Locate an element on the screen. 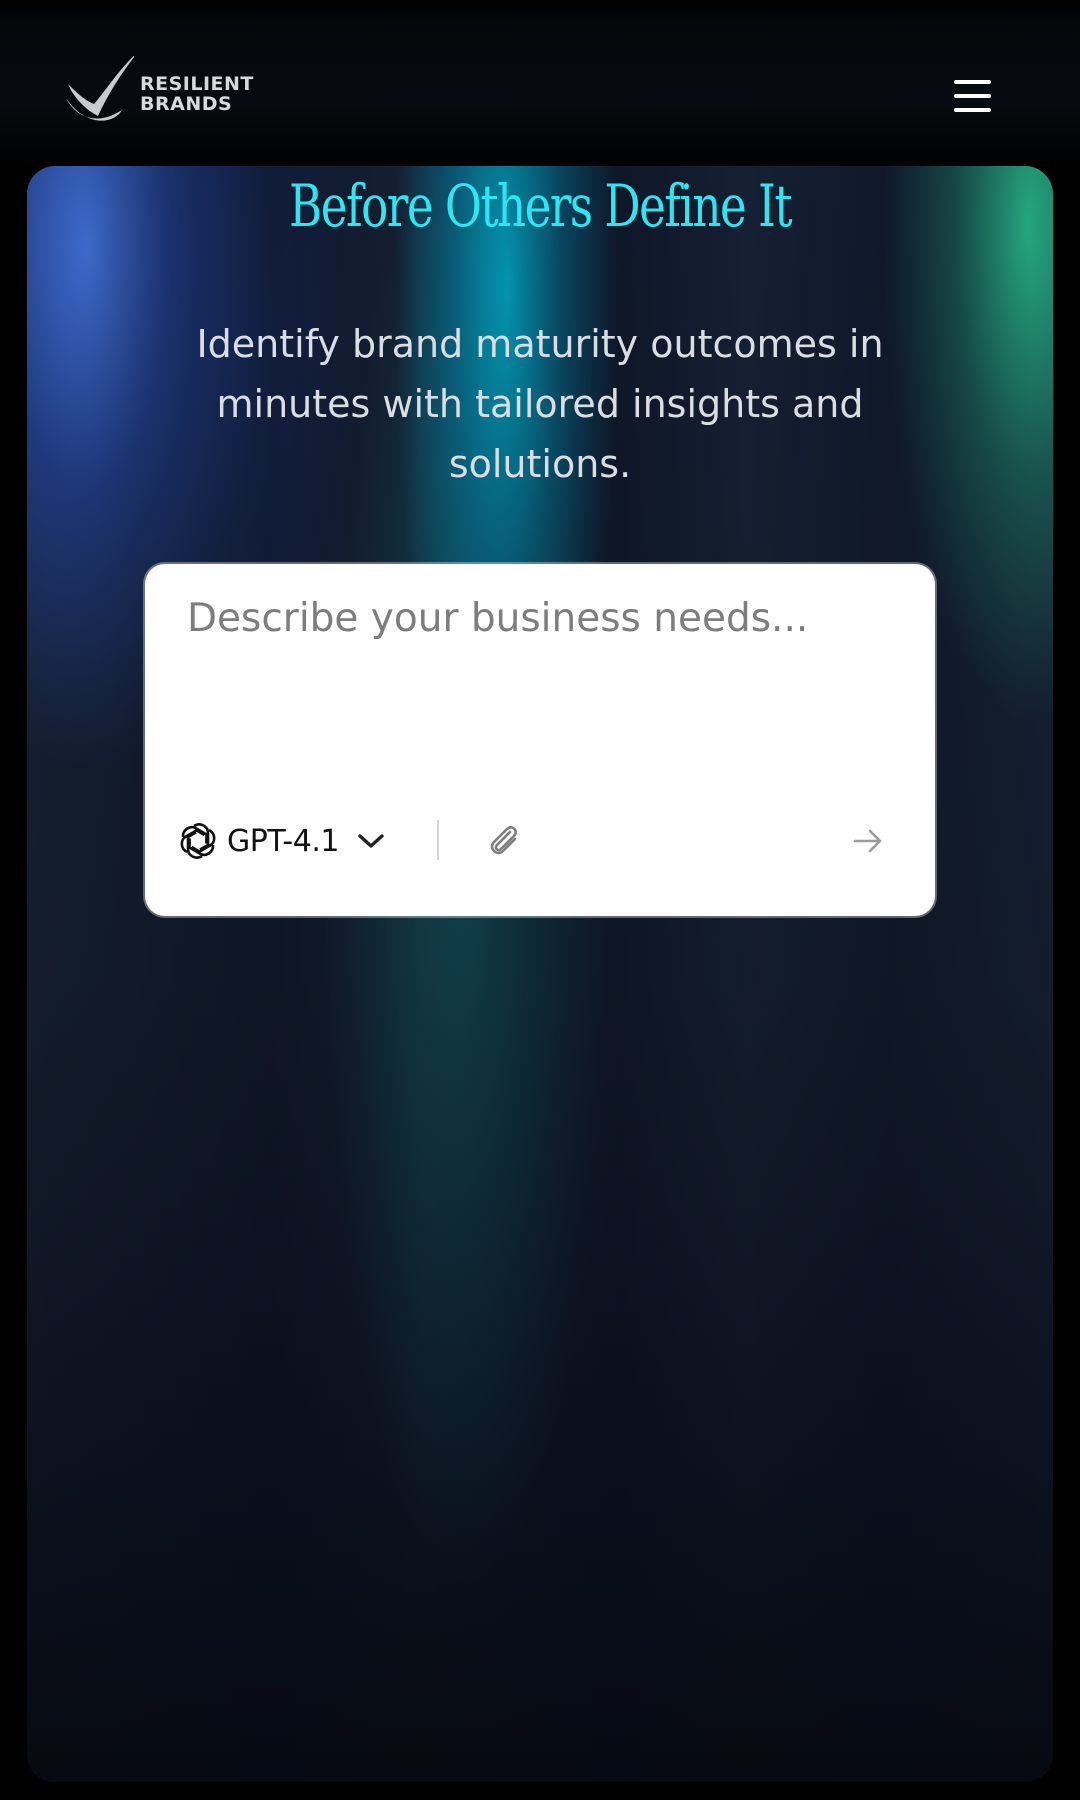 The image size is (1080, 1800). openai-logo-icon is located at coordinates (198, 841).